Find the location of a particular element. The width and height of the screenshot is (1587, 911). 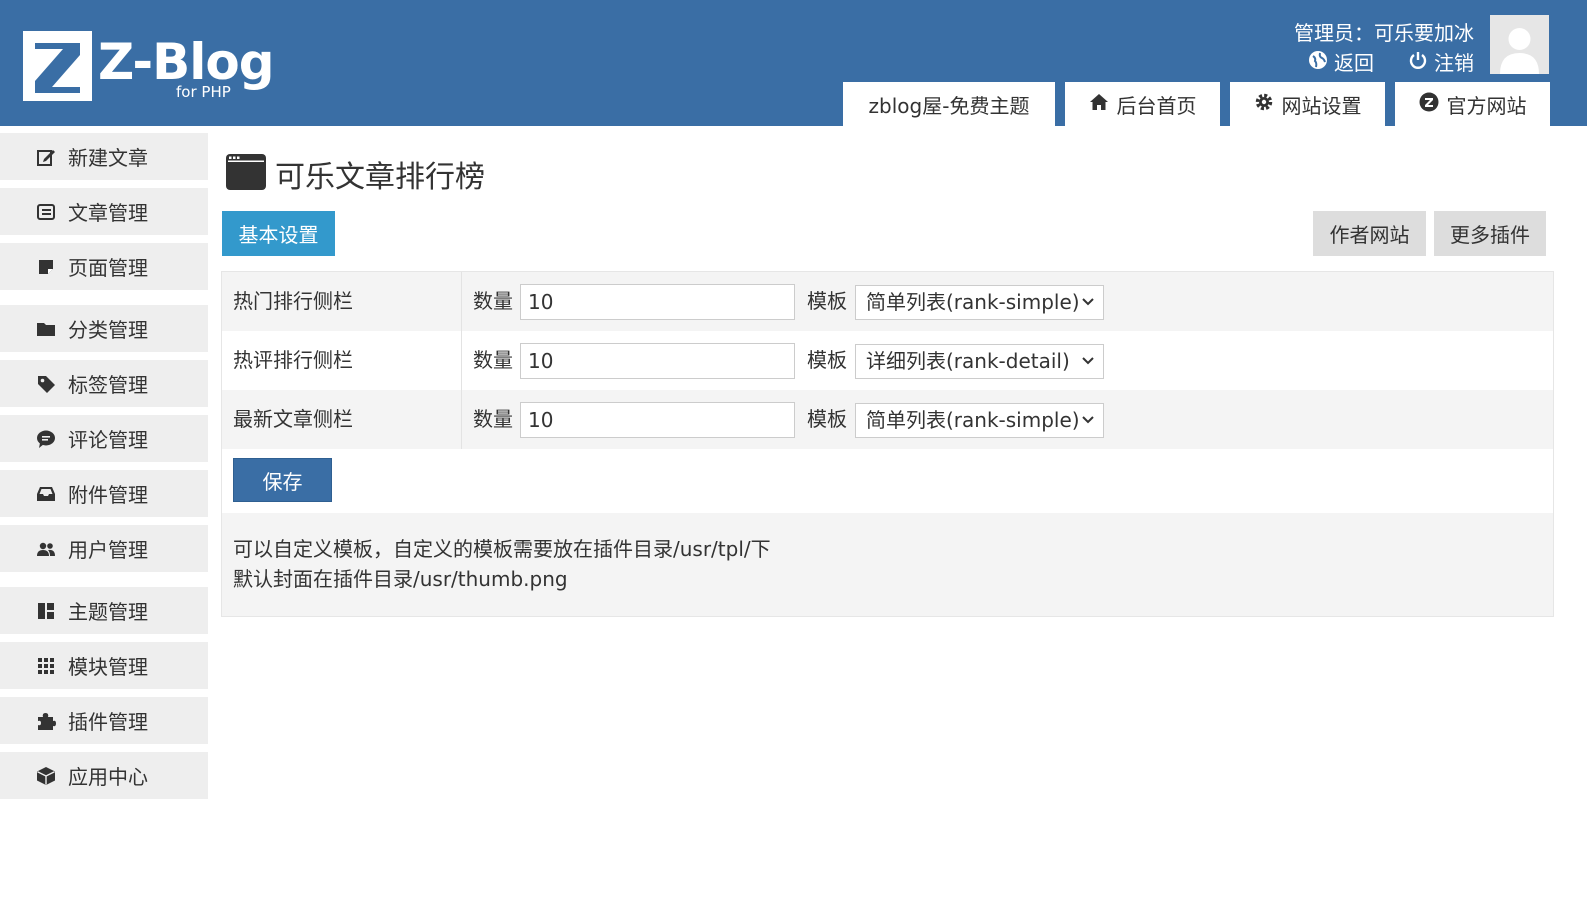

top-nav-tabs: zblog屋-免费主题 后台首页 网站设置 官方网站 is located at coordinates (1196, 104).